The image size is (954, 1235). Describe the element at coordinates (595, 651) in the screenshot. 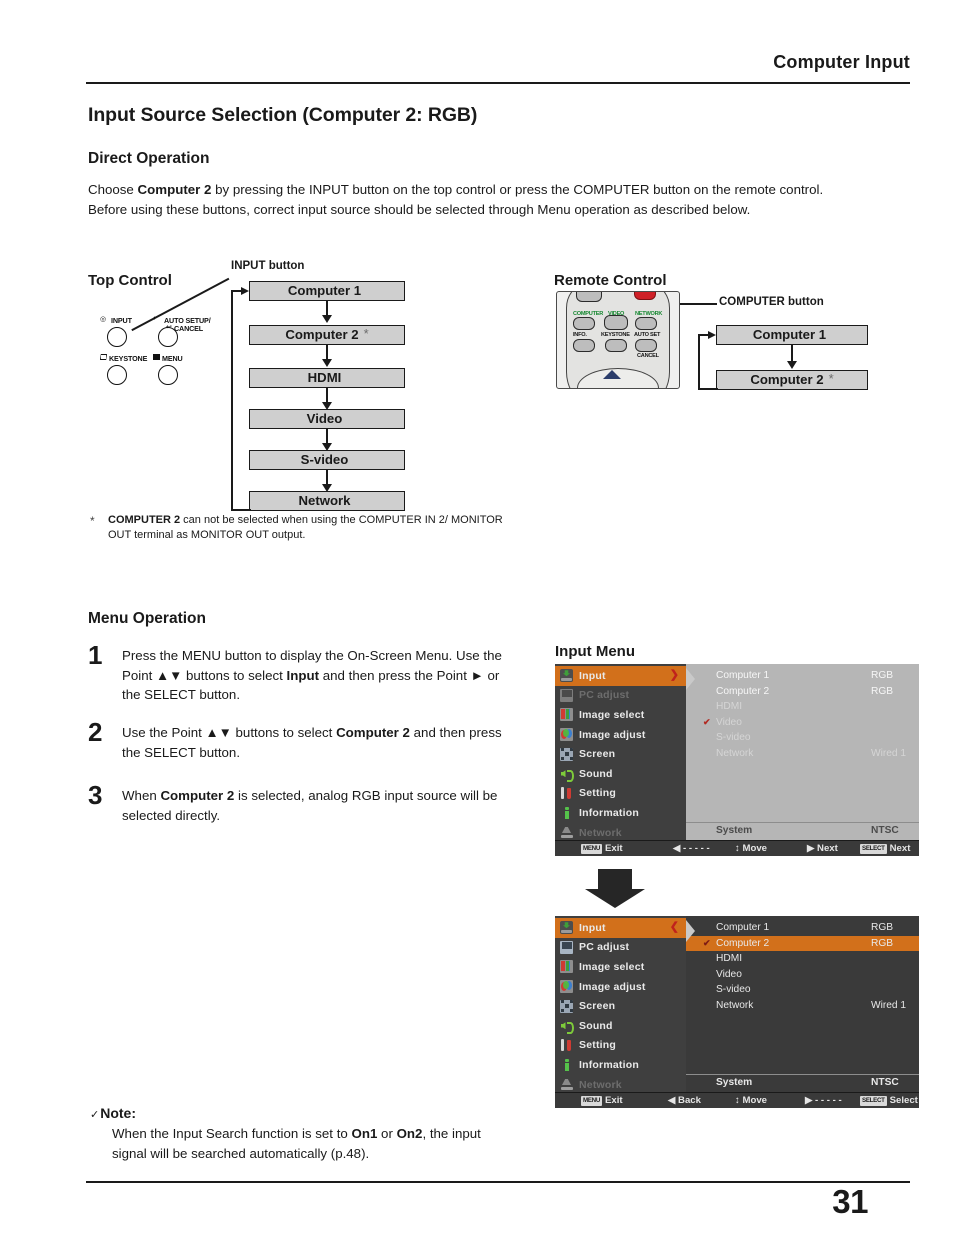

I see `input-menu-label: Input Menu` at that location.